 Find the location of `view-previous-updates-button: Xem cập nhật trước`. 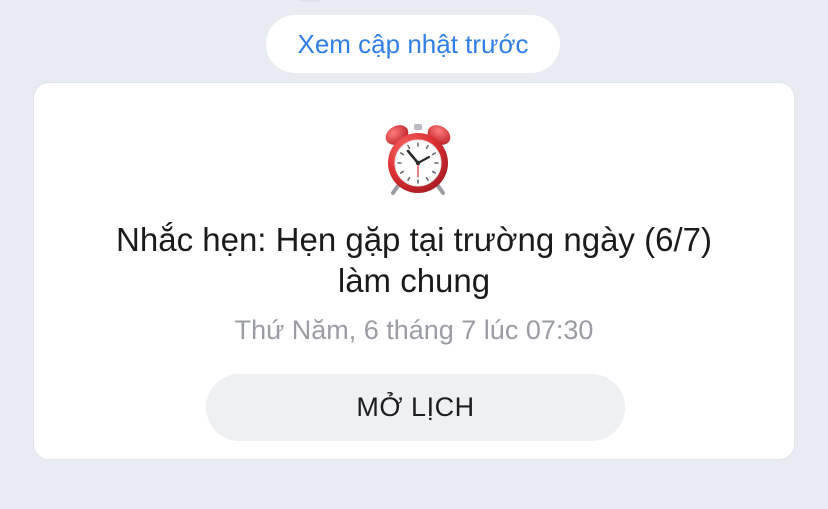

view-previous-updates-button: Xem cập nhật trước is located at coordinates (413, 44).